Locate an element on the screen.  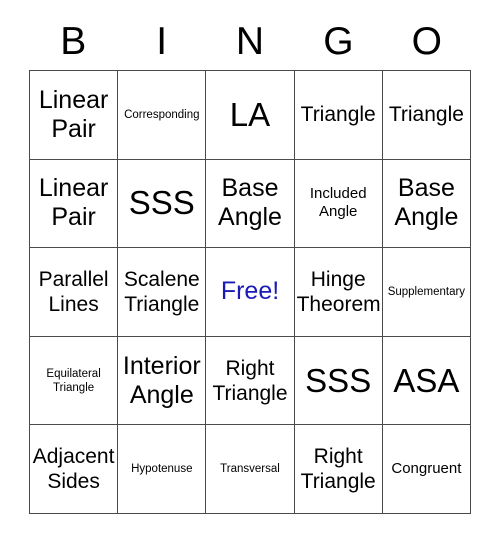
bingo-cell: Equilateral Triangle is located at coordinates (74, 381).